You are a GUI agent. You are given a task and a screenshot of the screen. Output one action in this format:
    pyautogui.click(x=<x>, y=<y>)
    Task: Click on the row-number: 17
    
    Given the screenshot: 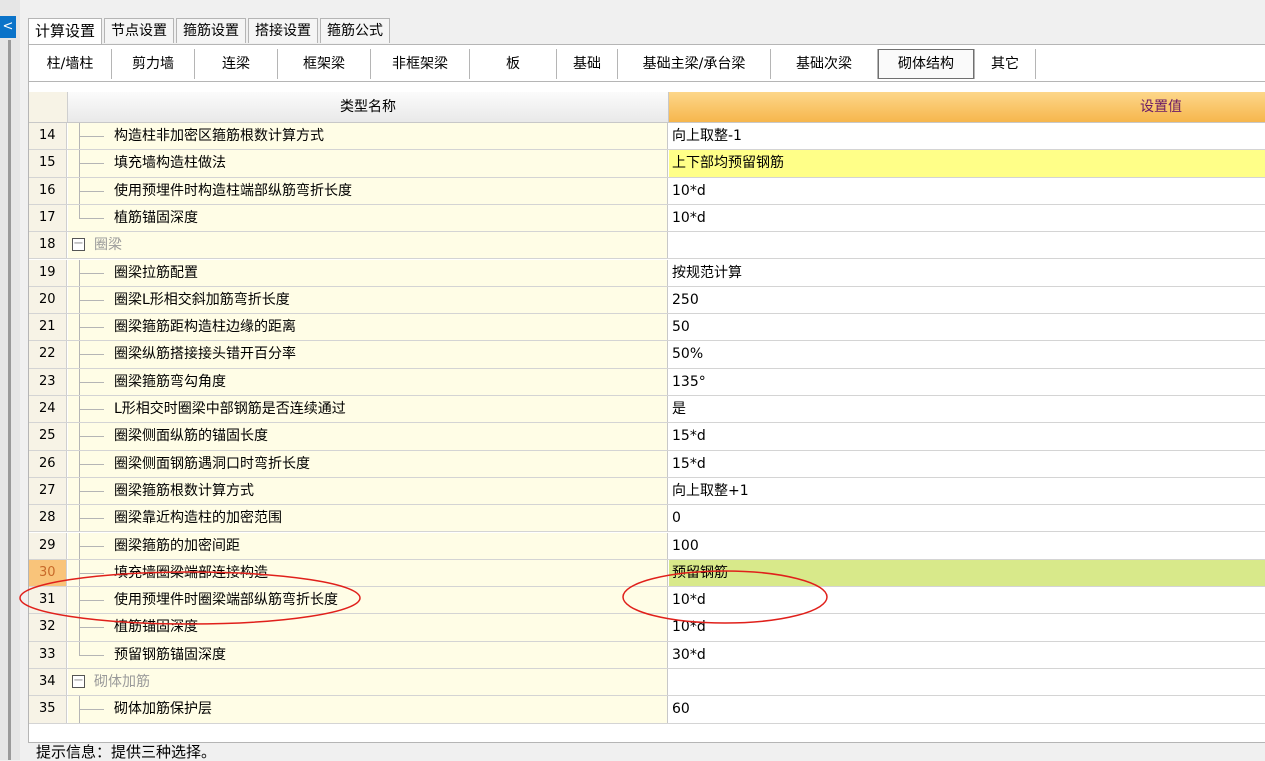 What is the action you would take?
    pyautogui.click(x=48, y=218)
    